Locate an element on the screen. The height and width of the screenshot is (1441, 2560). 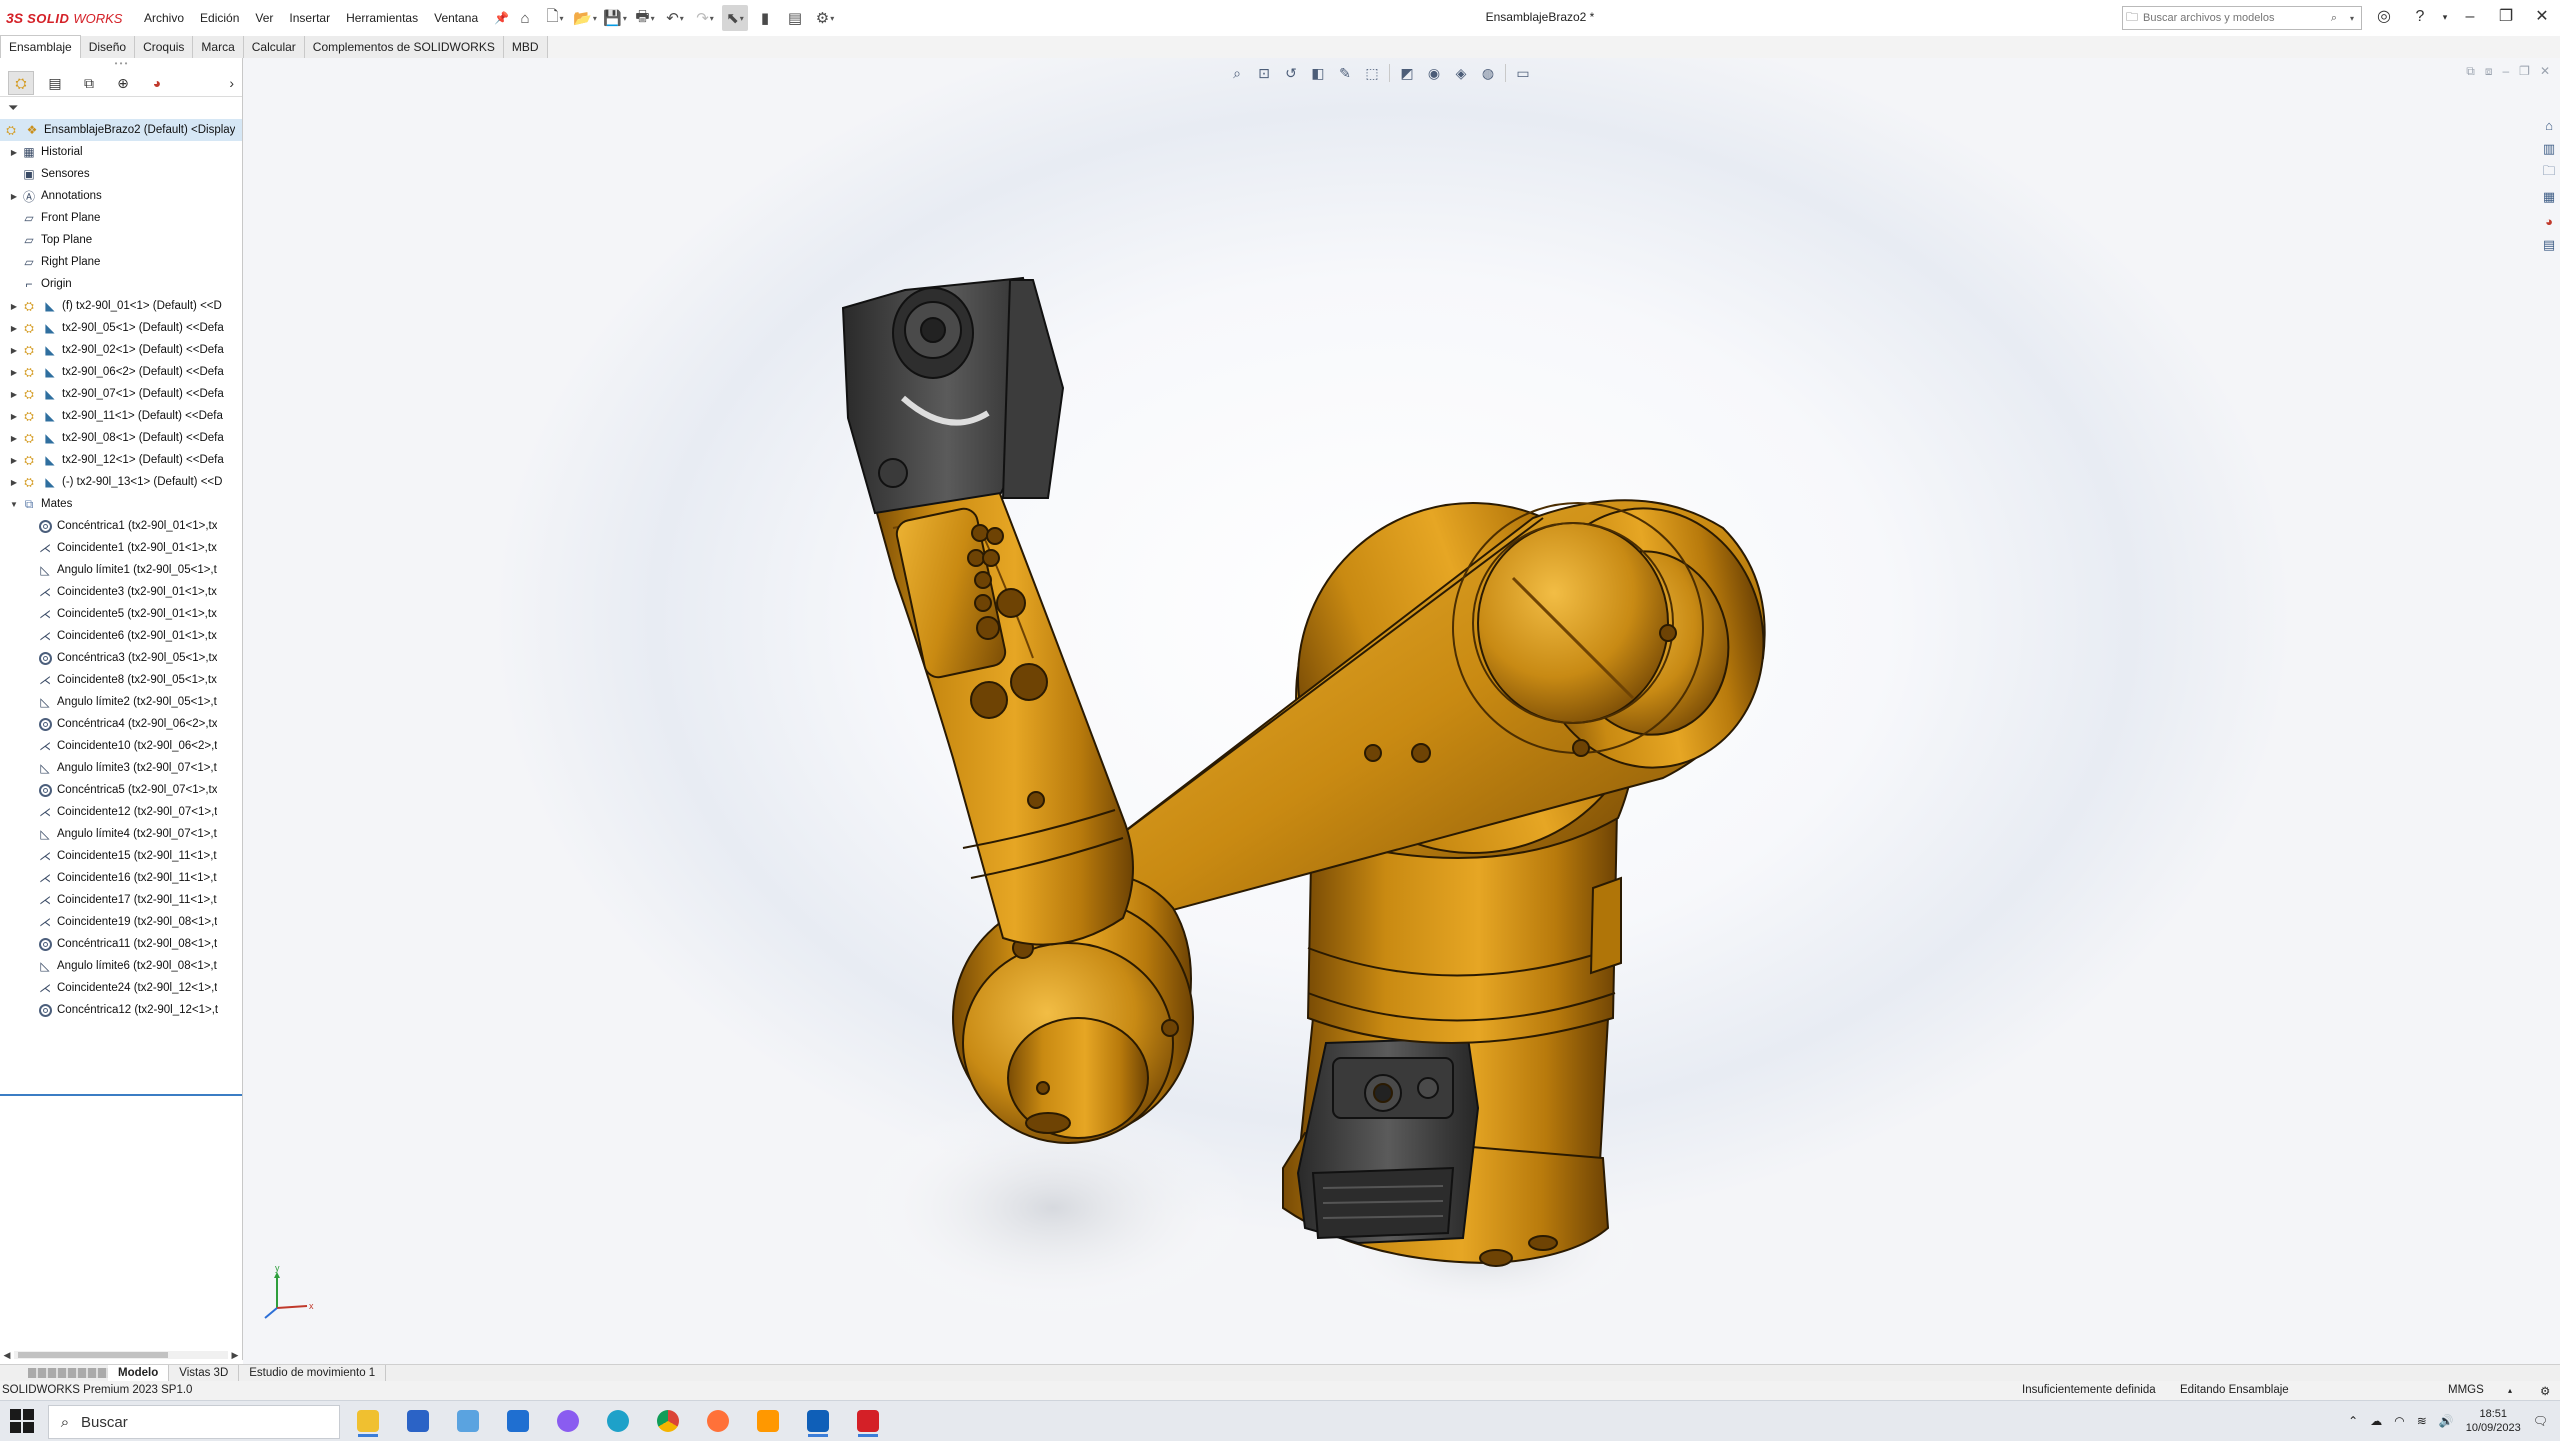
tab-complementos: Complementos de SOLIDWORKS is located at coordinates (404, 47).